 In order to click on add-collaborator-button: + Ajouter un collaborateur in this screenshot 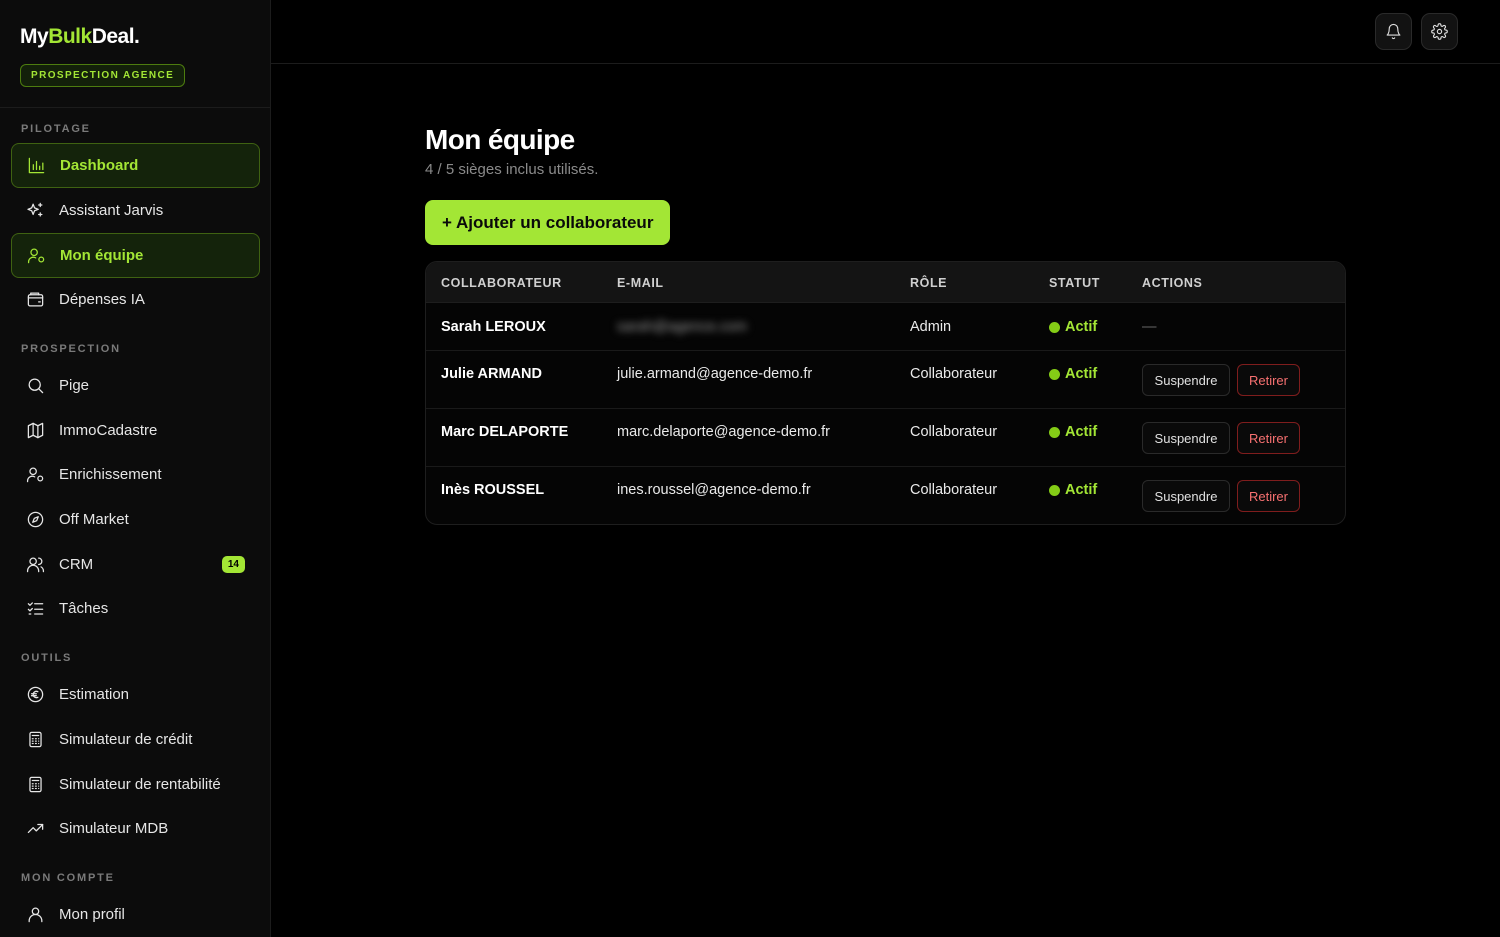, I will do `click(548, 222)`.